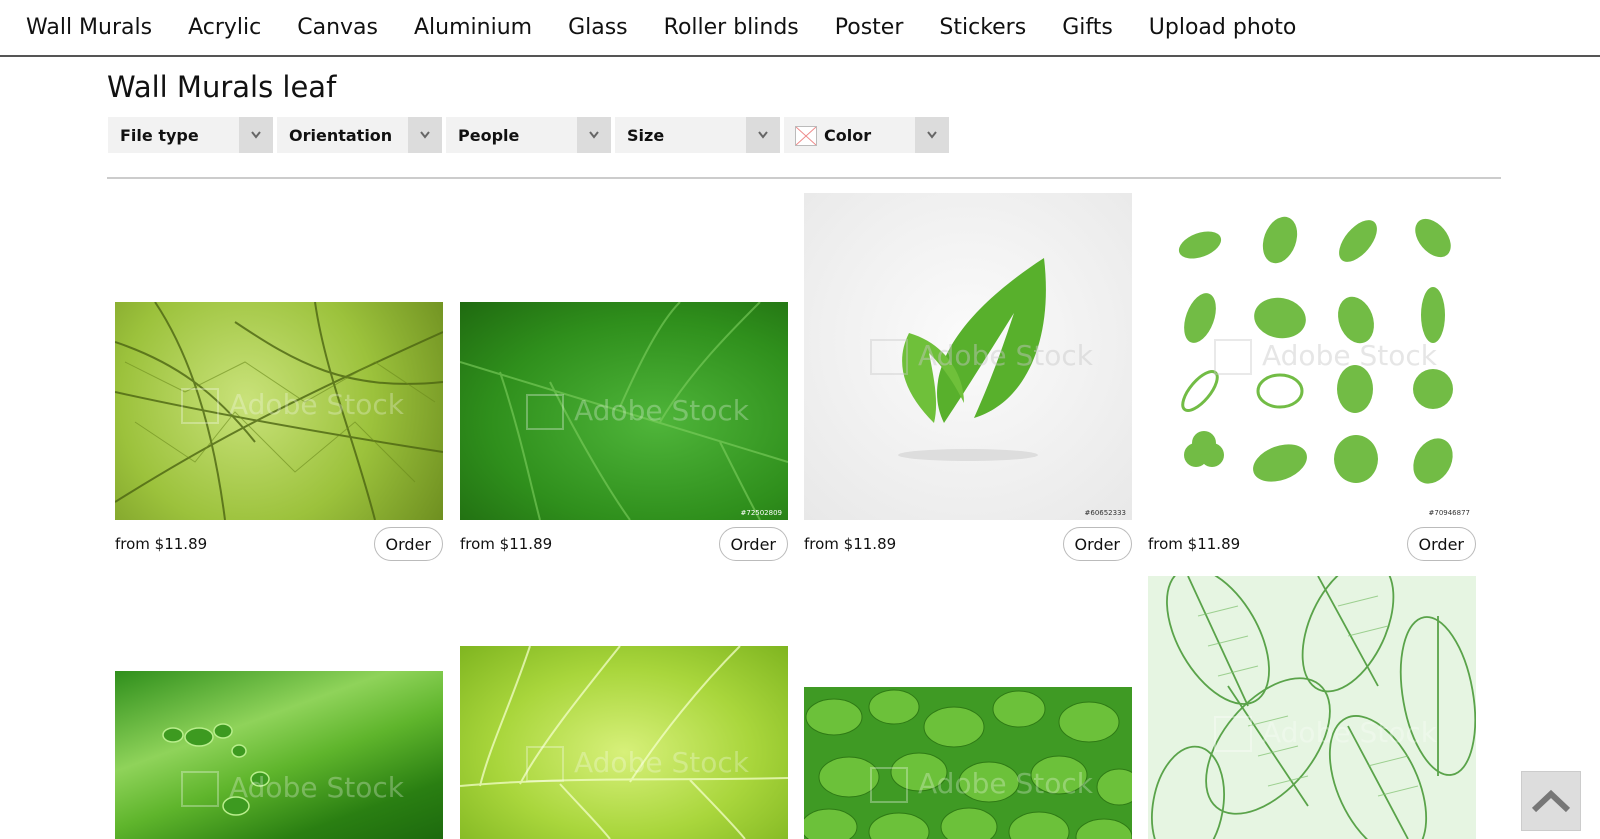 This screenshot has height=839, width=1600. What do you see at coordinates (869, 27) in the screenshot?
I see `nav-poster: Poster` at bounding box center [869, 27].